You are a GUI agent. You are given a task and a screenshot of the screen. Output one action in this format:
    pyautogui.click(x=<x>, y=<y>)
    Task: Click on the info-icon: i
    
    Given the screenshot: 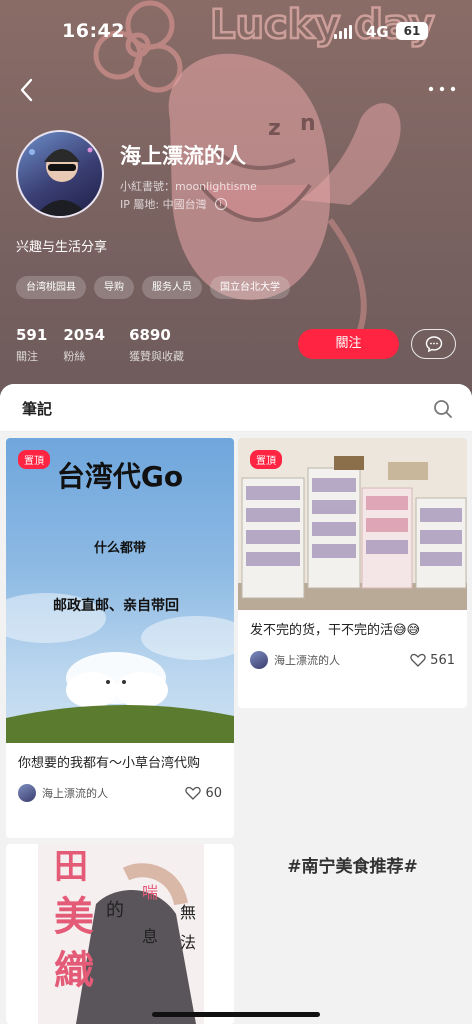 What is the action you would take?
    pyautogui.click(x=220, y=204)
    